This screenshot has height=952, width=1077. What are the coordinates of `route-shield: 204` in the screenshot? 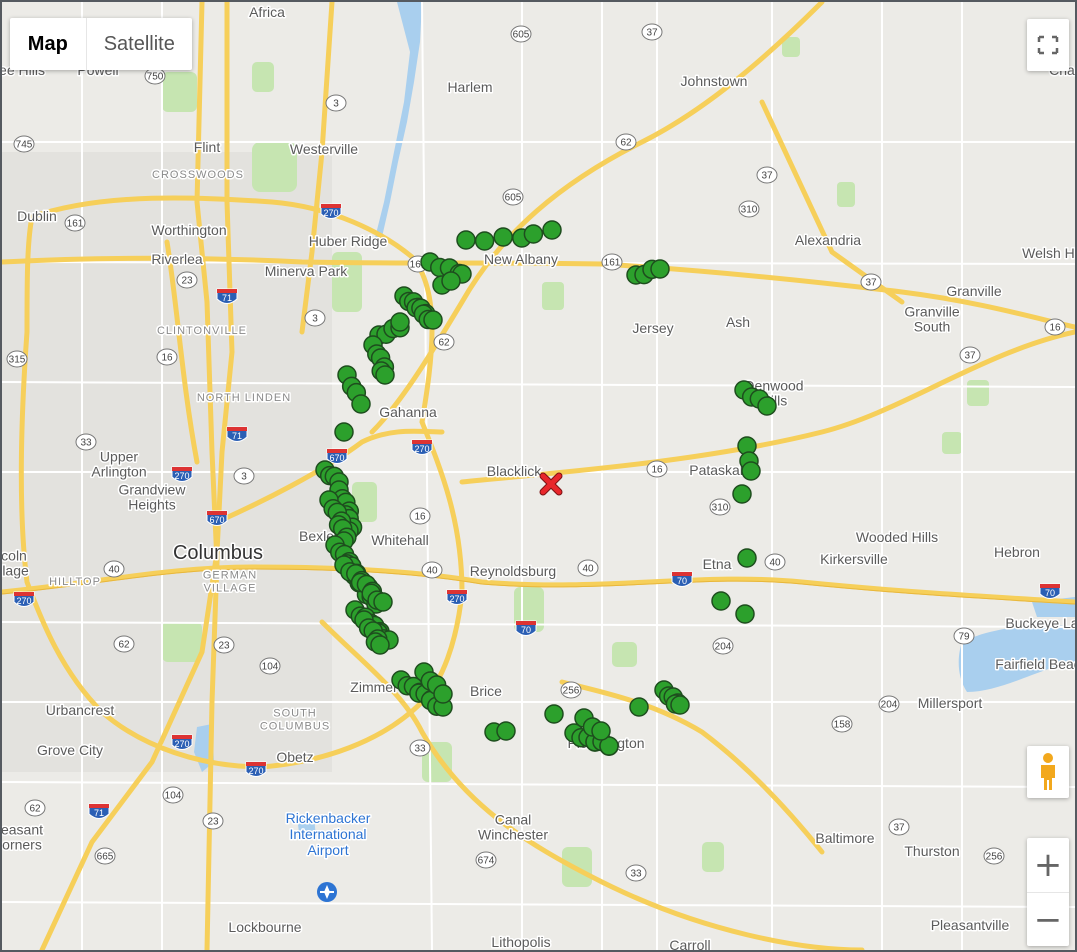 It's located at (723, 646).